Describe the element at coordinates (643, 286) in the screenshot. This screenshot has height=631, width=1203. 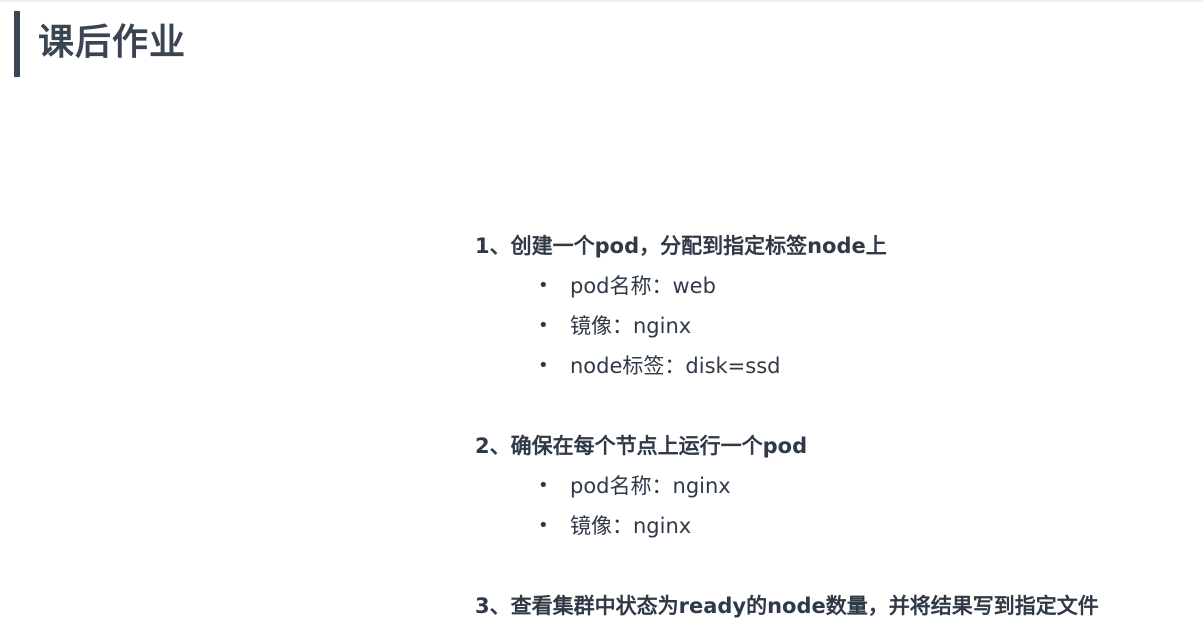
I see `list-item-text: pod名称：web` at that location.